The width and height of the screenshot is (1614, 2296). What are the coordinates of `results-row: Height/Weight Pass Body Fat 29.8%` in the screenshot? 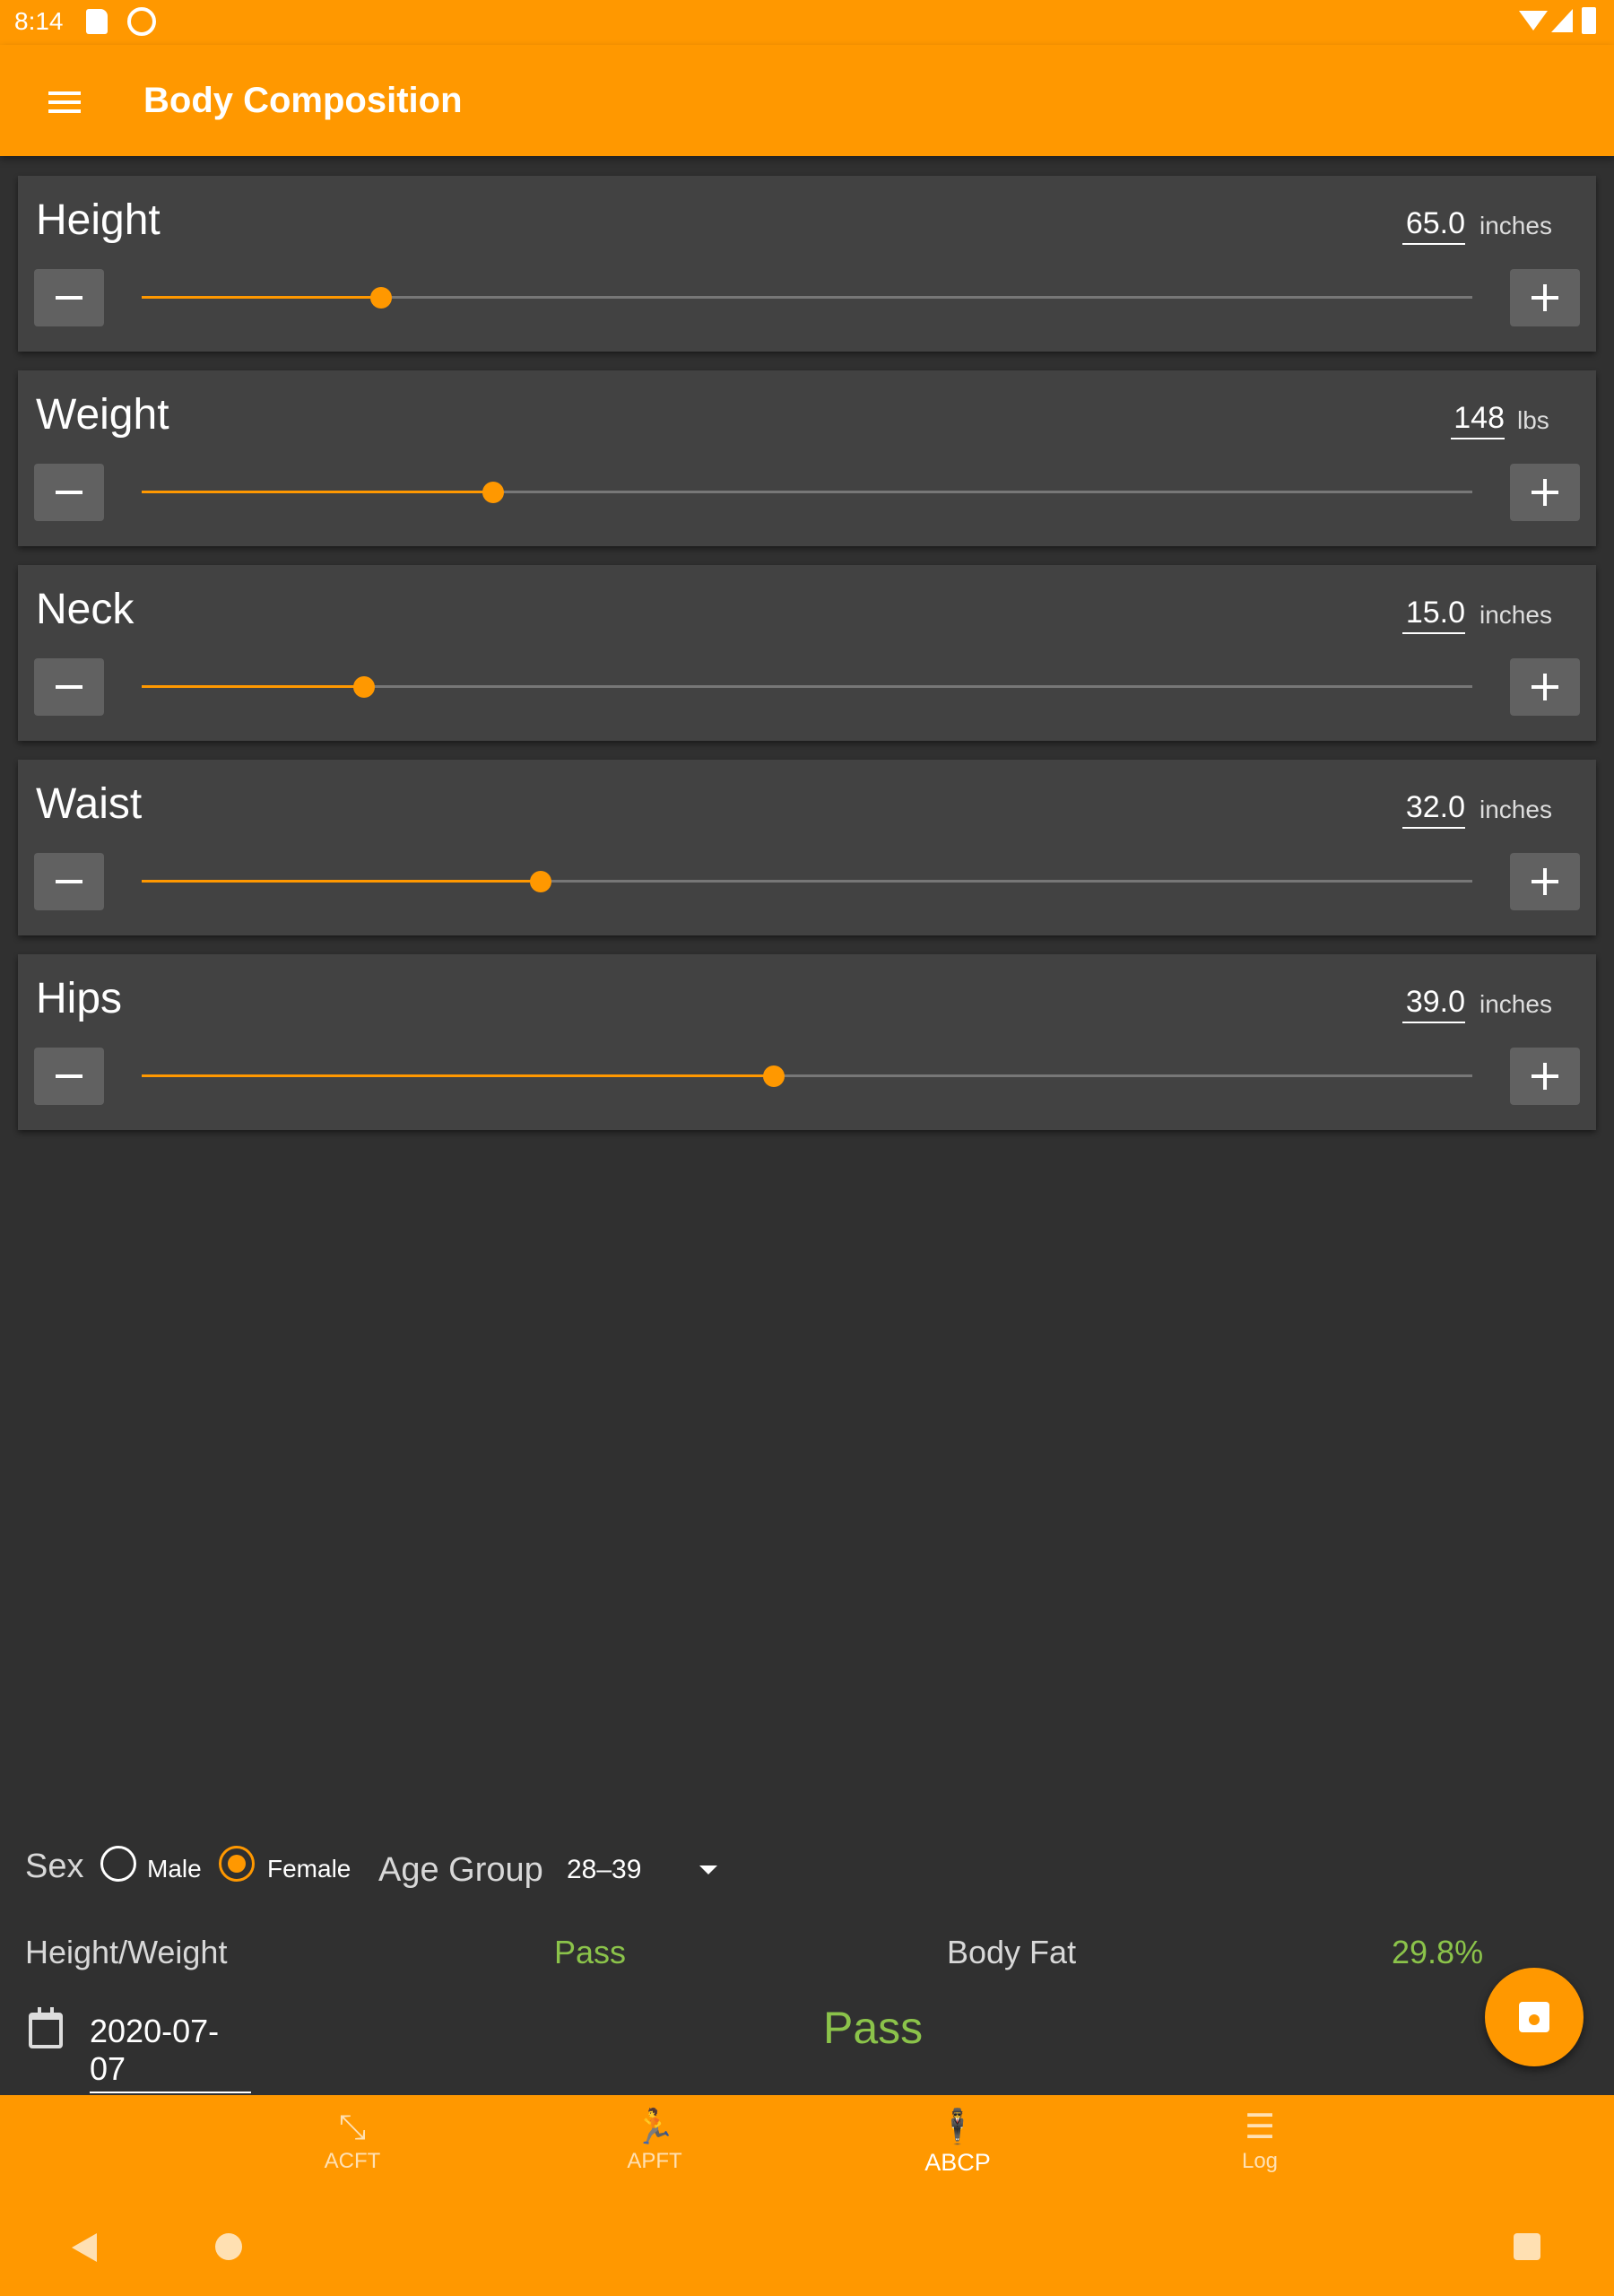 It's located at (807, 1955).